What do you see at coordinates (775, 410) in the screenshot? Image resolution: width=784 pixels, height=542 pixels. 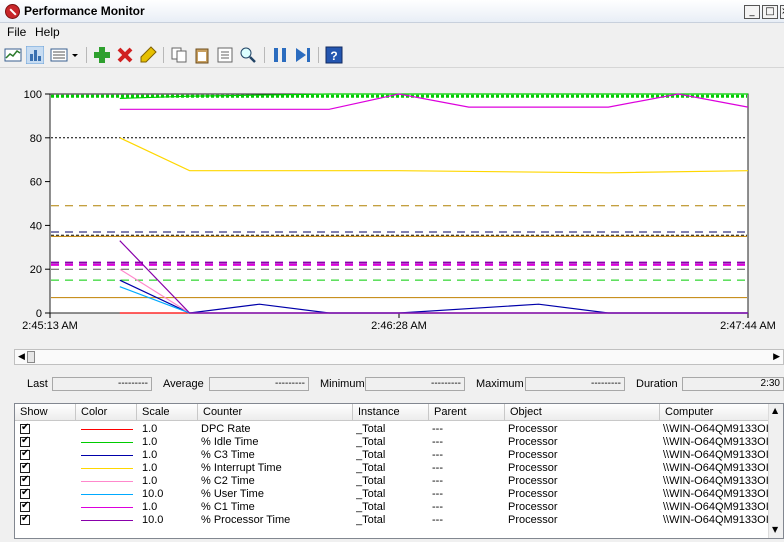 I see `scroll-up-arrow-icon: ▲` at bounding box center [775, 410].